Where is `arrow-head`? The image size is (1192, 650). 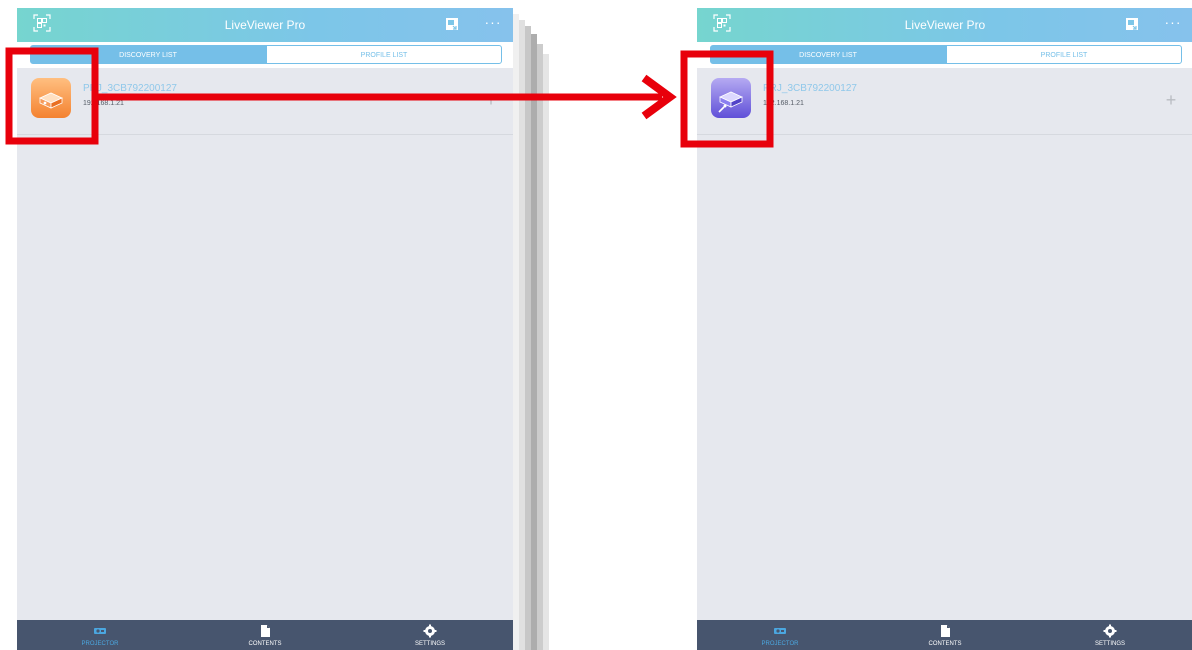 arrow-head is located at coordinates (659, 97).